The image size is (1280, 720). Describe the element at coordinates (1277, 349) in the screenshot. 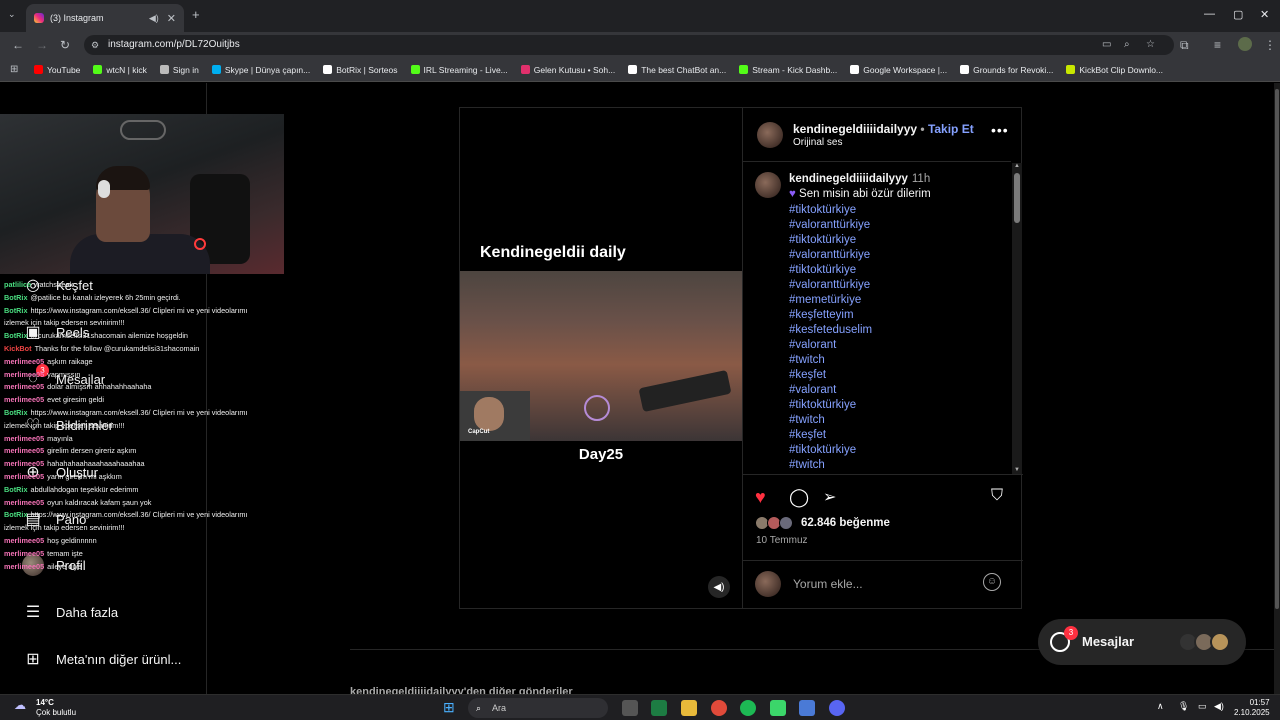

I see `page-scrollbar-thumb` at that location.